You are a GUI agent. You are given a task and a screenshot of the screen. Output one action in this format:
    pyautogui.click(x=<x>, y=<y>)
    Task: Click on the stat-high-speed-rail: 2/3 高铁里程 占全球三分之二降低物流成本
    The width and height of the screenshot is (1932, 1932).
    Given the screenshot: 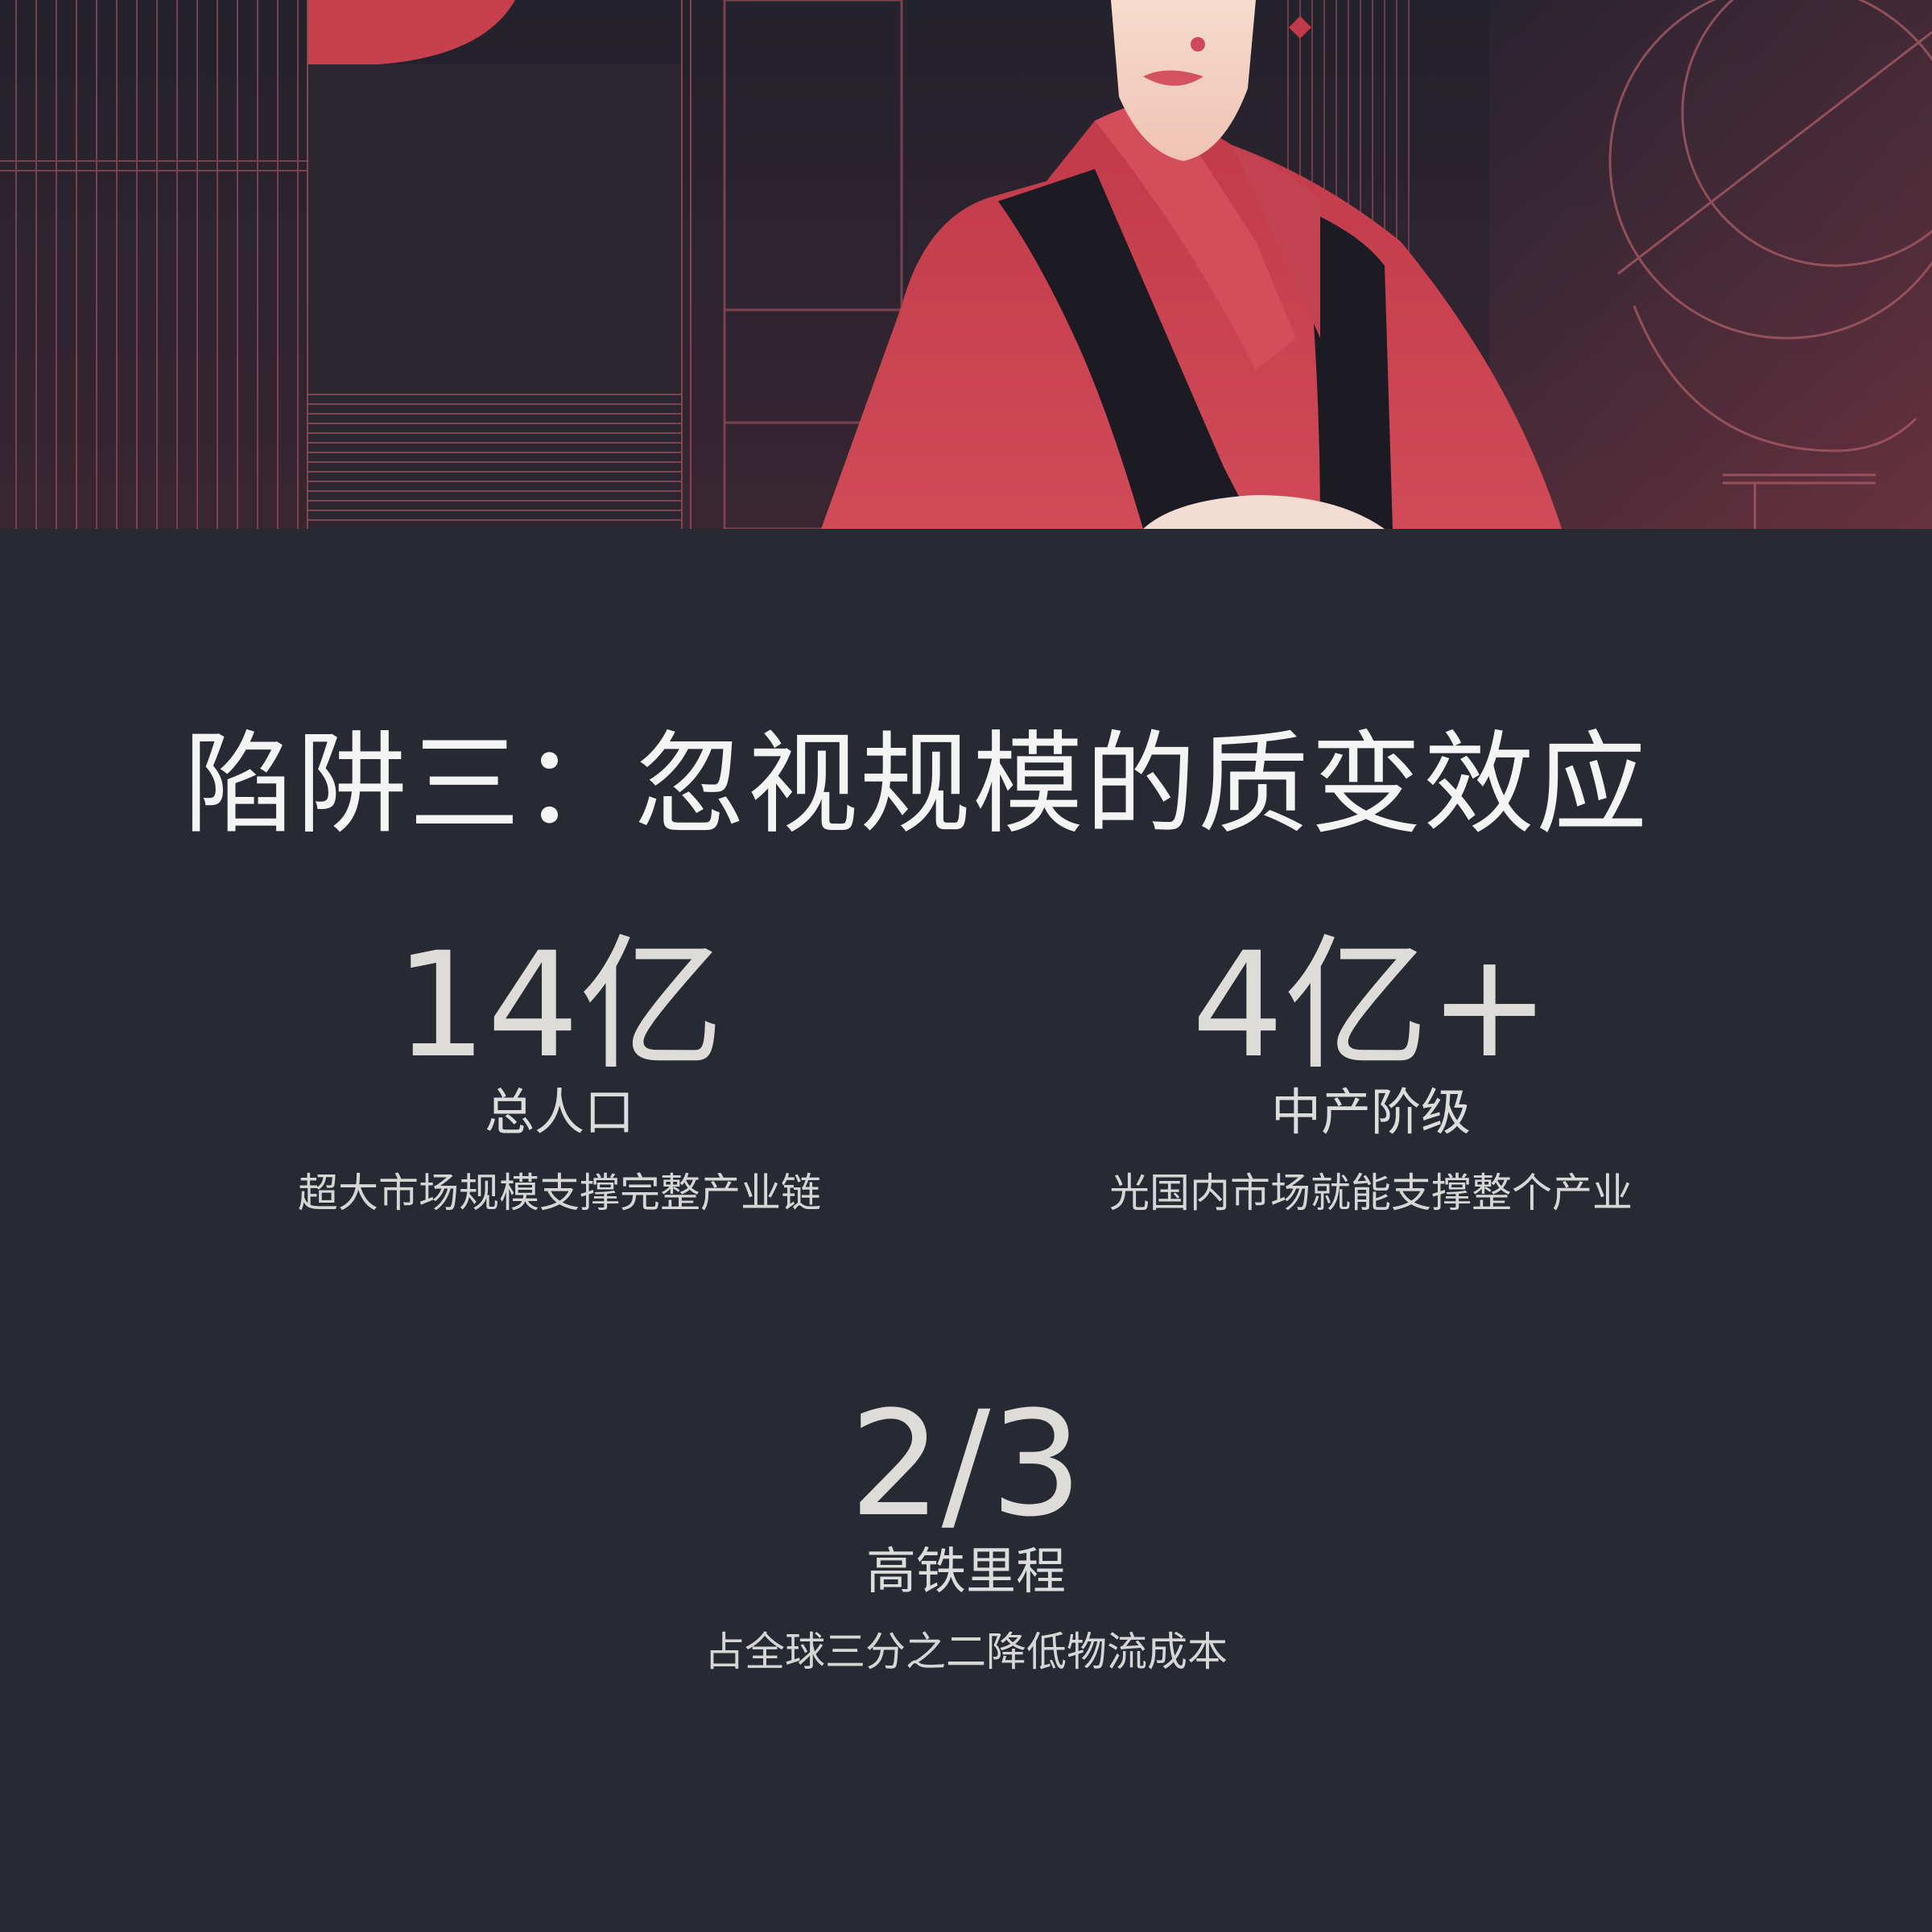 What is the action you would take?
    pyautogui.click(x=966, y=1531)
    